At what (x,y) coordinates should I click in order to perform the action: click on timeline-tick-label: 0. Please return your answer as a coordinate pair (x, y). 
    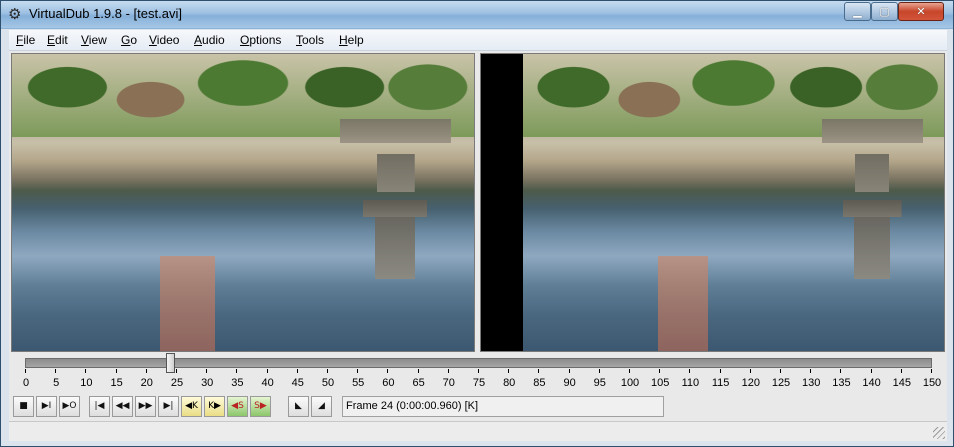
    Looking at the image, I should click on (26, 383).